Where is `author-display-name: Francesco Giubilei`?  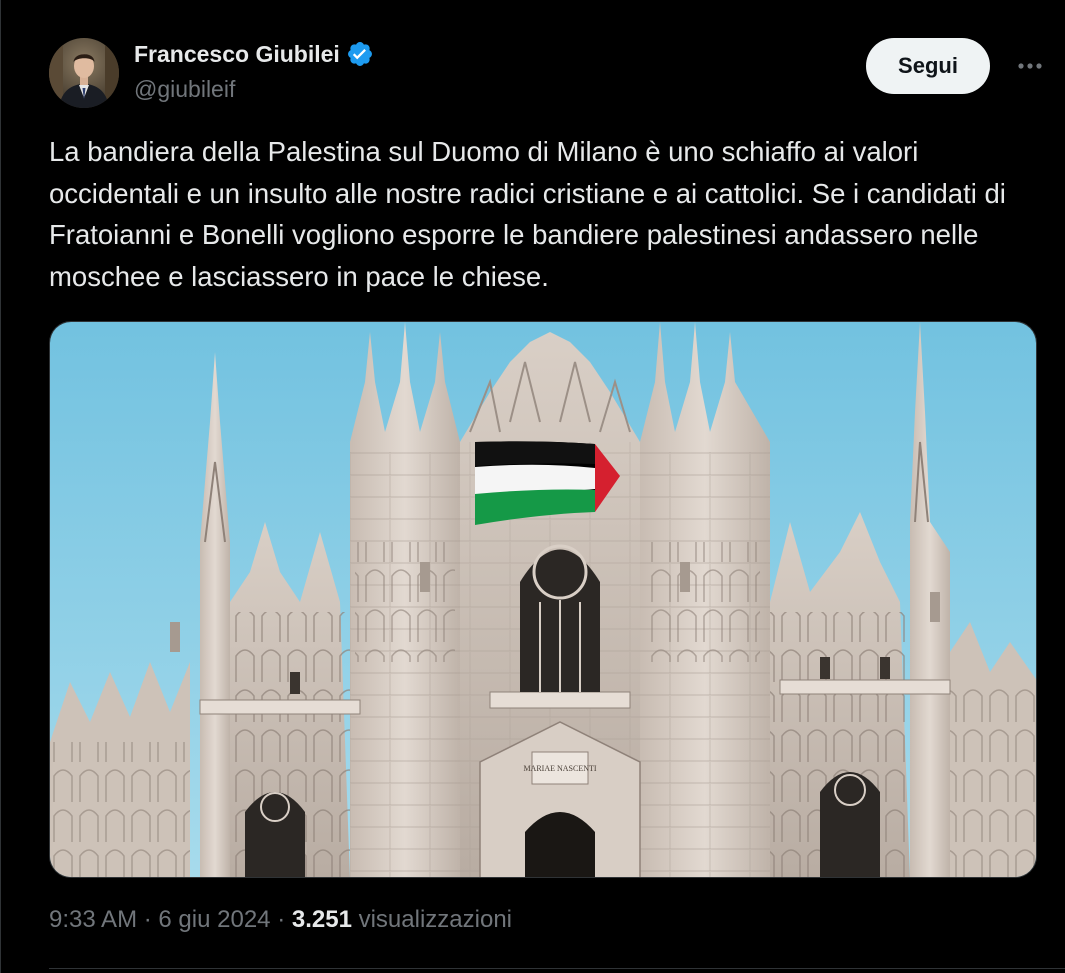
author-display-name: Francesco Giubilei is located at coordinates (237, 54).